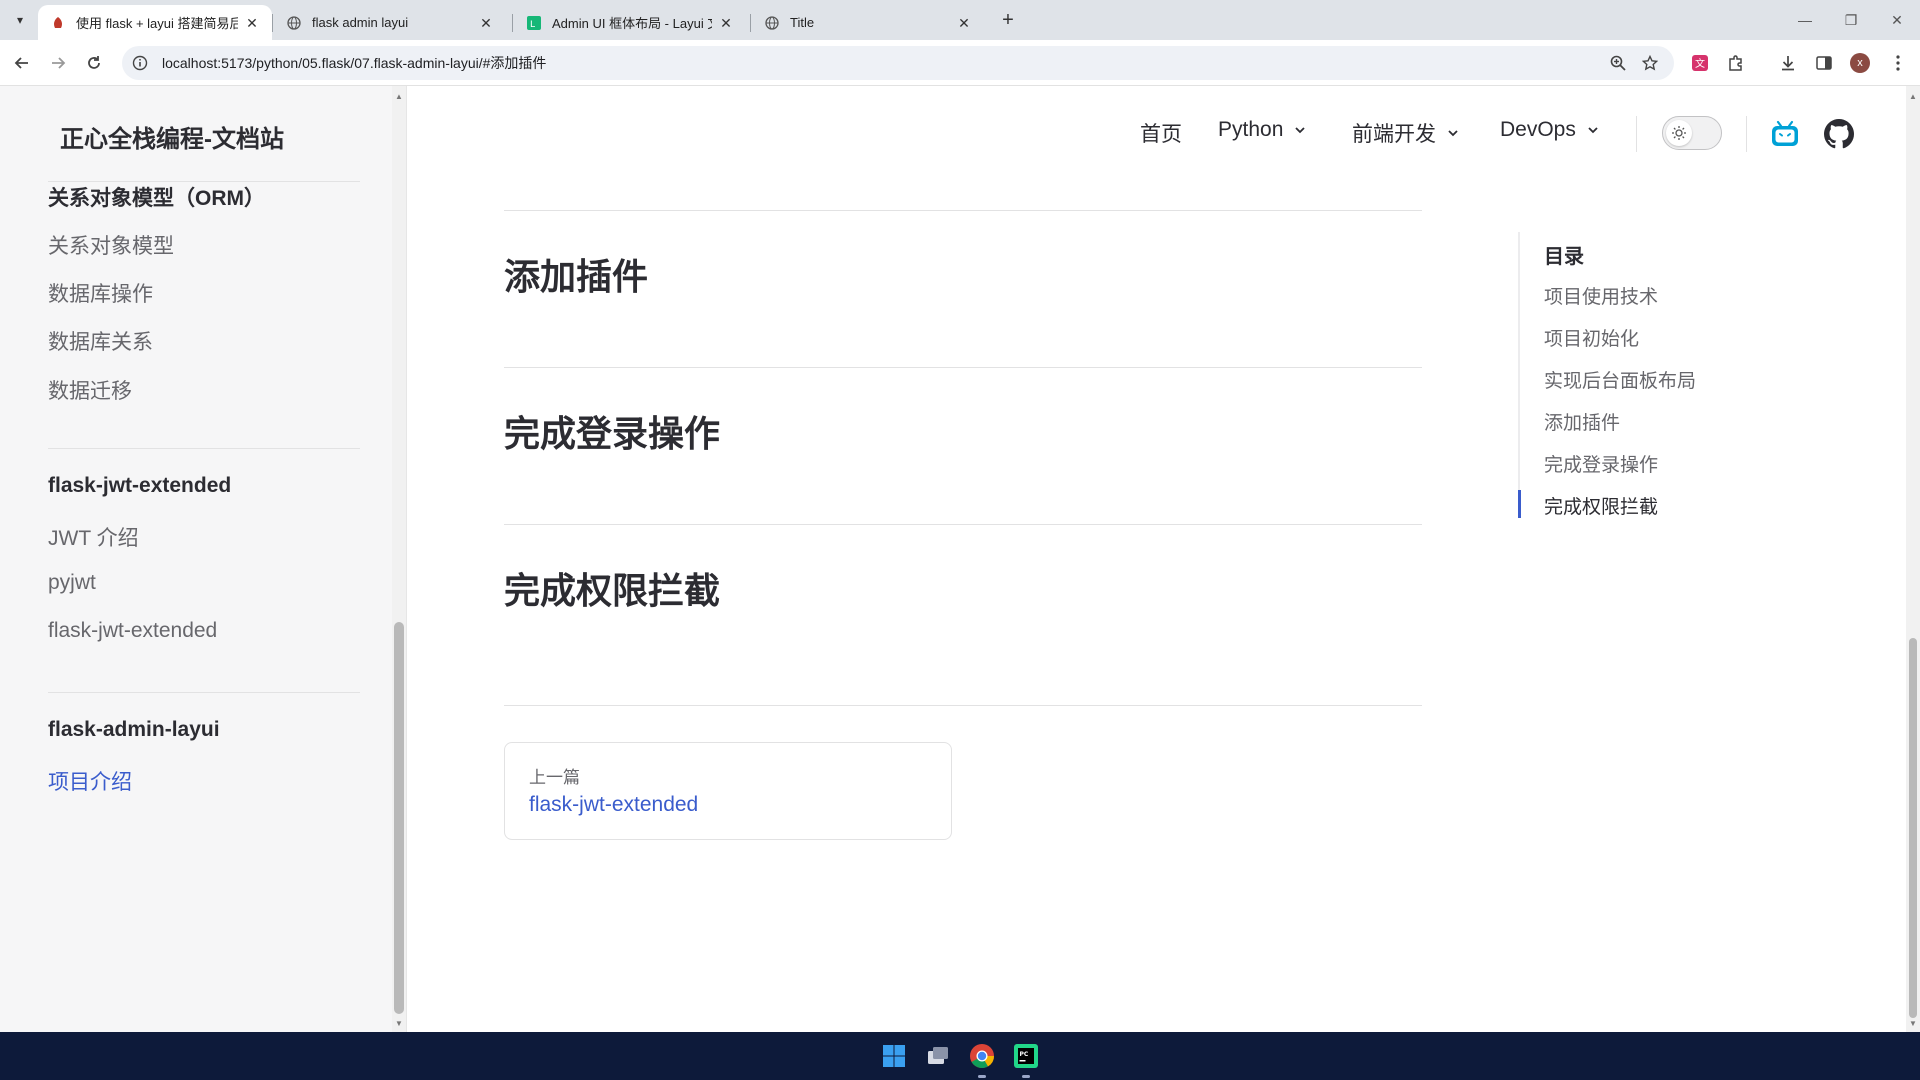 This screenshot has width=1920, height=1080. Describe the element at coordinates (534, 23) in the screenshot. I see `layui-favicon-icon: L` at that location.